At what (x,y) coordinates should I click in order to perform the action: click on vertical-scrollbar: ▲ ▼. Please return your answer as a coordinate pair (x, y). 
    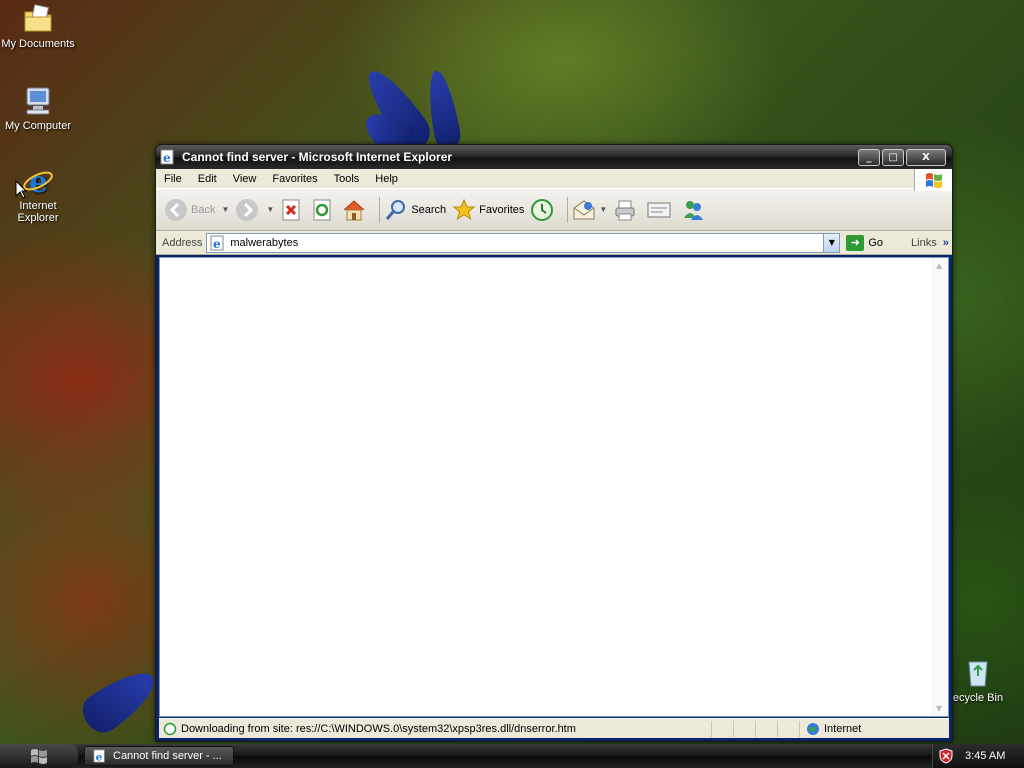
    Looking at the image, I should click on (940, 487).